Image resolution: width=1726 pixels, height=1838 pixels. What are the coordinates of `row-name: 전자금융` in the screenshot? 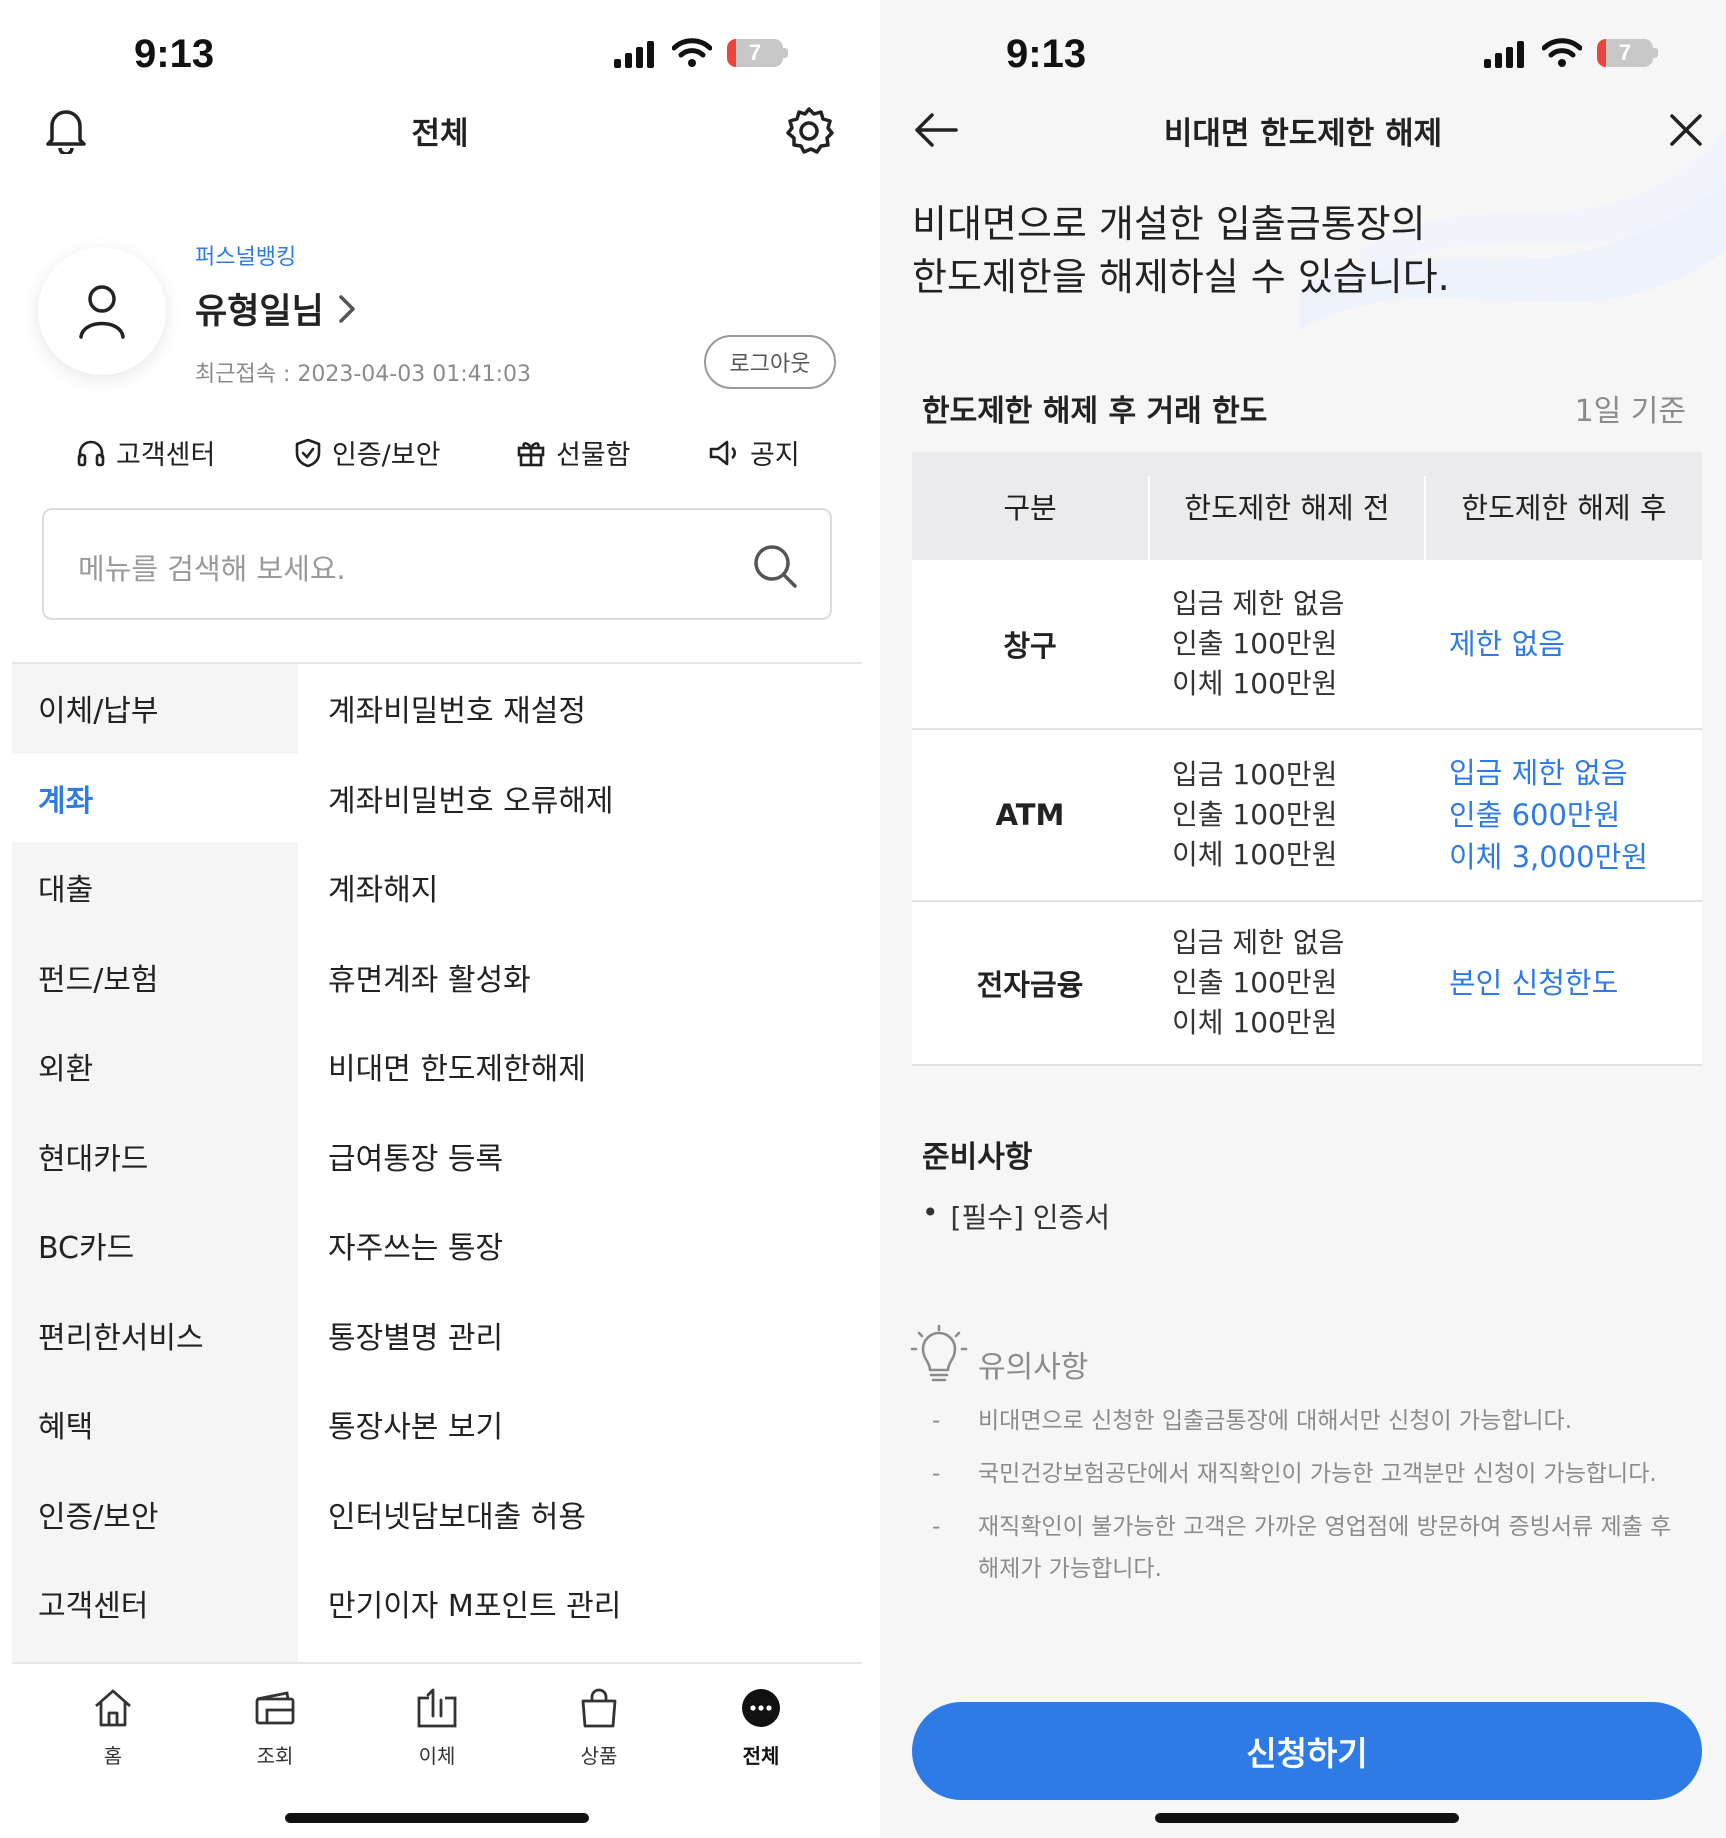 It's located at (1030, 985).